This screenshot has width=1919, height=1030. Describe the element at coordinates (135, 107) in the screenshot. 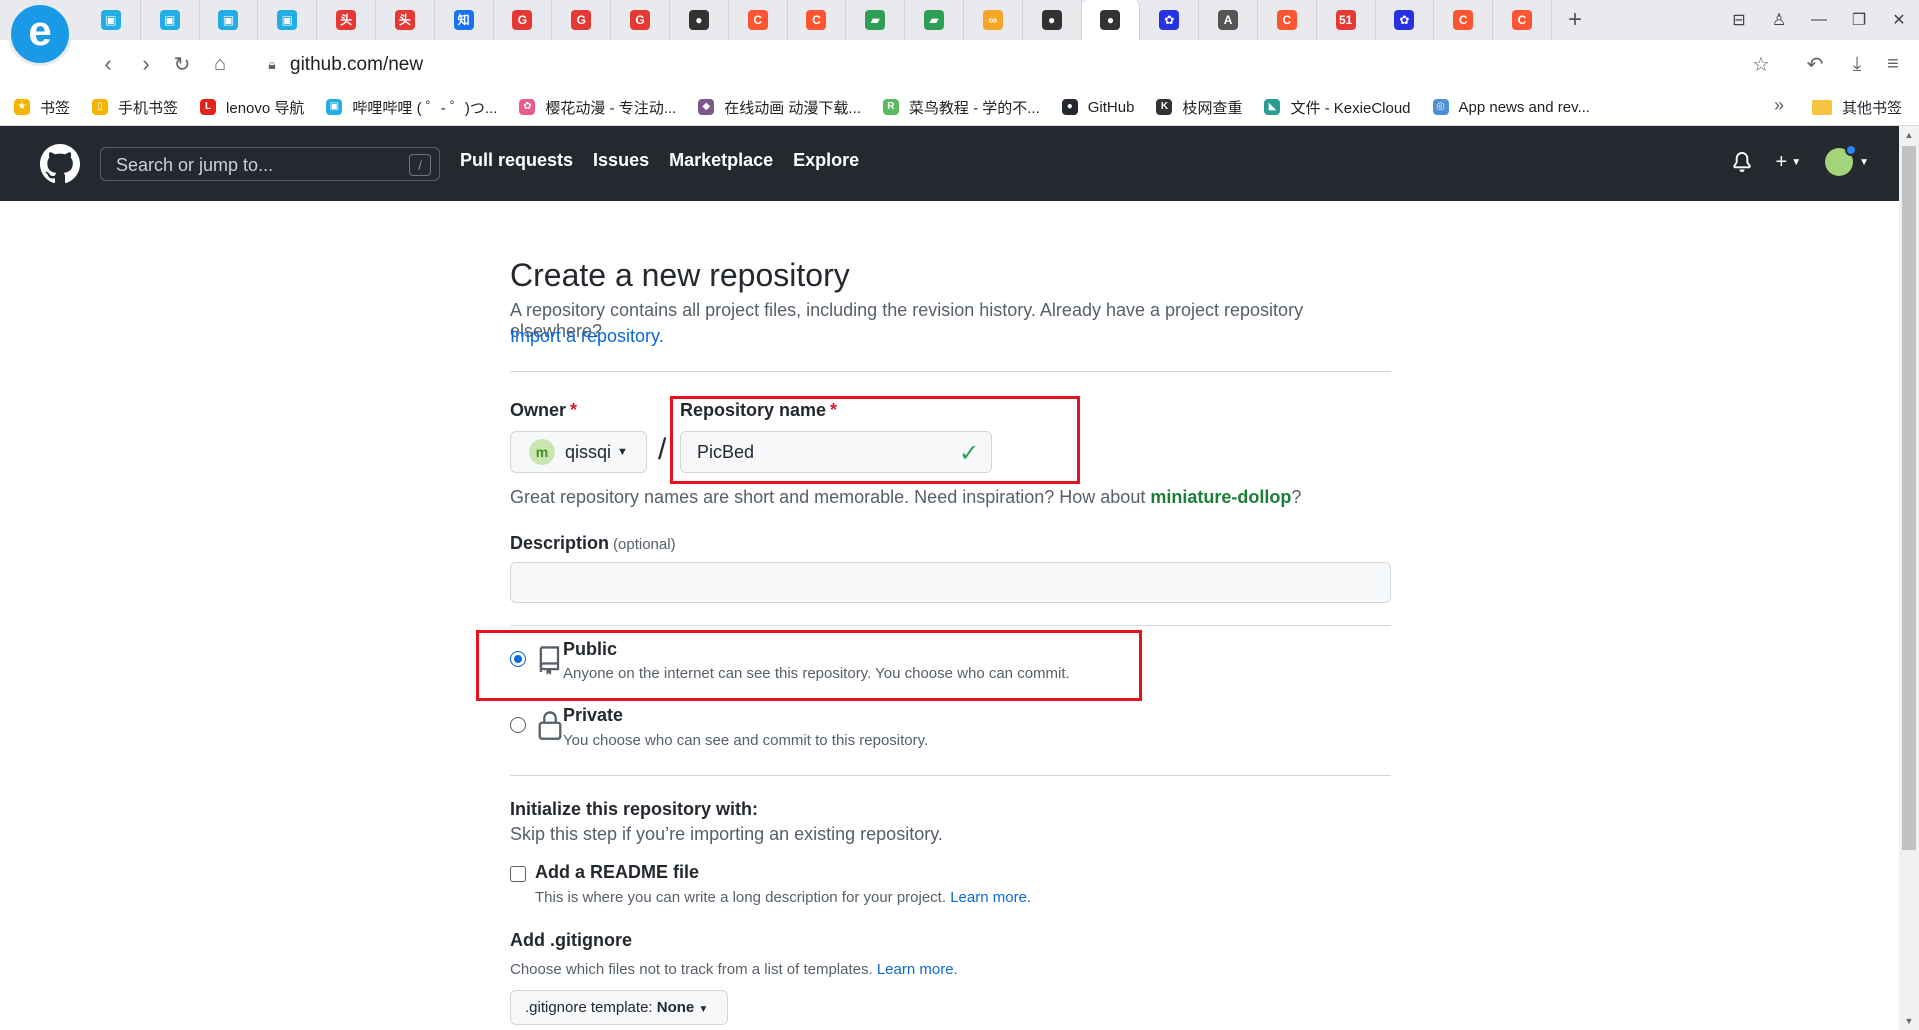

I see `bookmark-item: ▯ 手机书签` at that location.